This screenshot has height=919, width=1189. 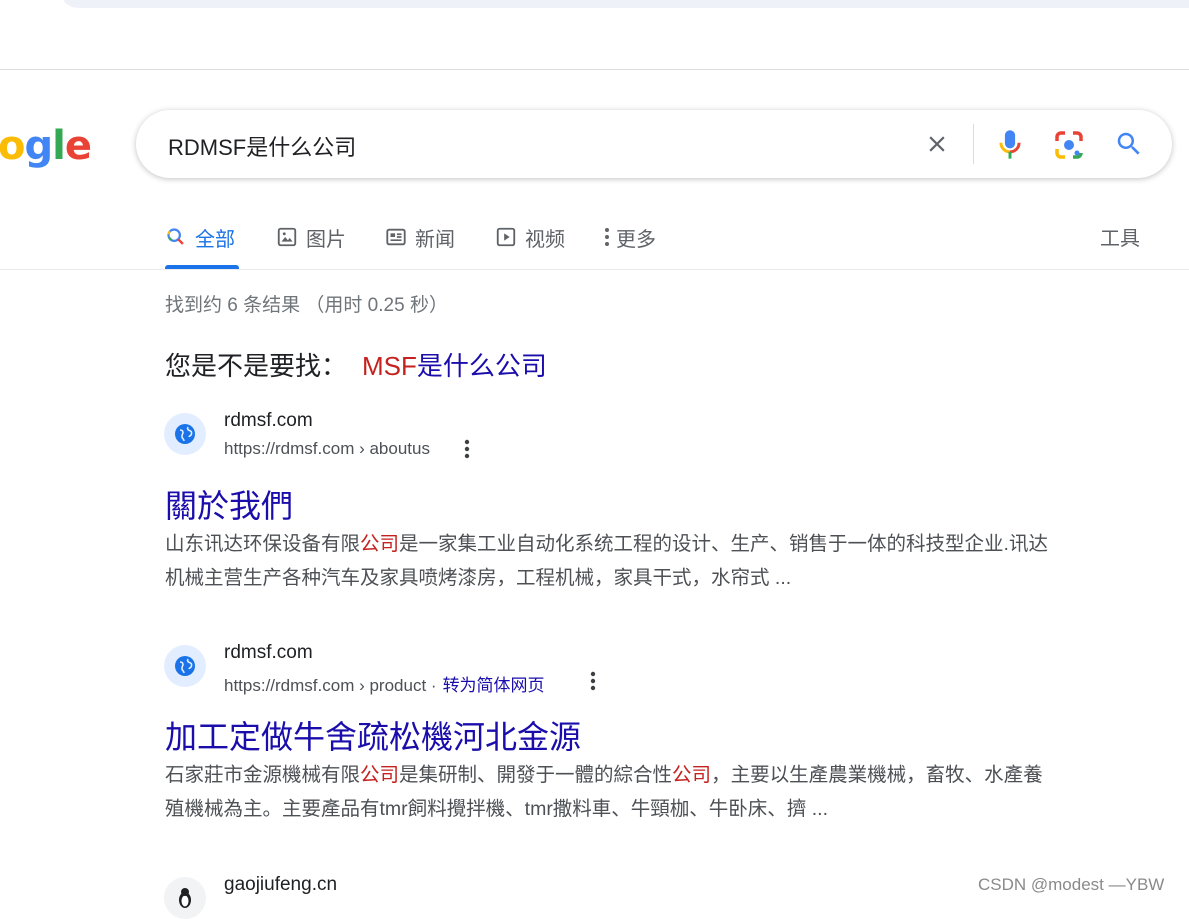 I want to click on result-url-text: https://rdmsf.com › product ·, so click(x=330, y=685).